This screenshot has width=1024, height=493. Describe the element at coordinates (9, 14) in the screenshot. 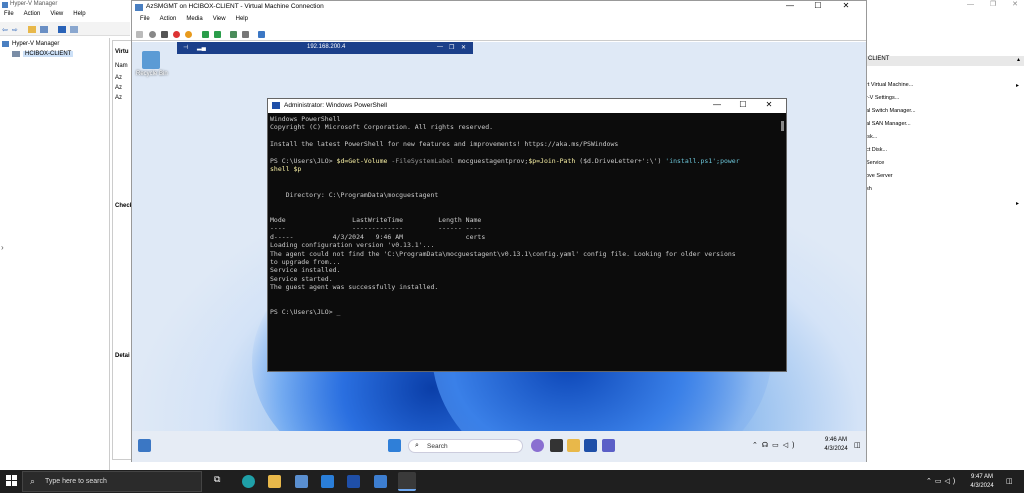

I see `menu-file: File` at that location.